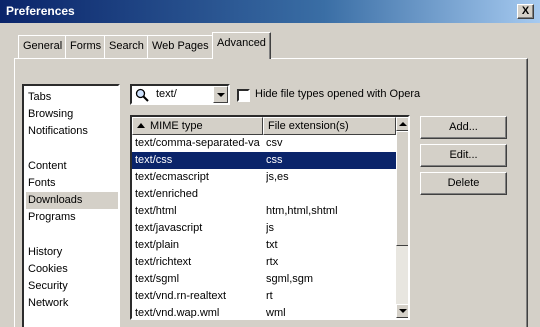  I want to click on window-title: Preferences, so click(40, 11).